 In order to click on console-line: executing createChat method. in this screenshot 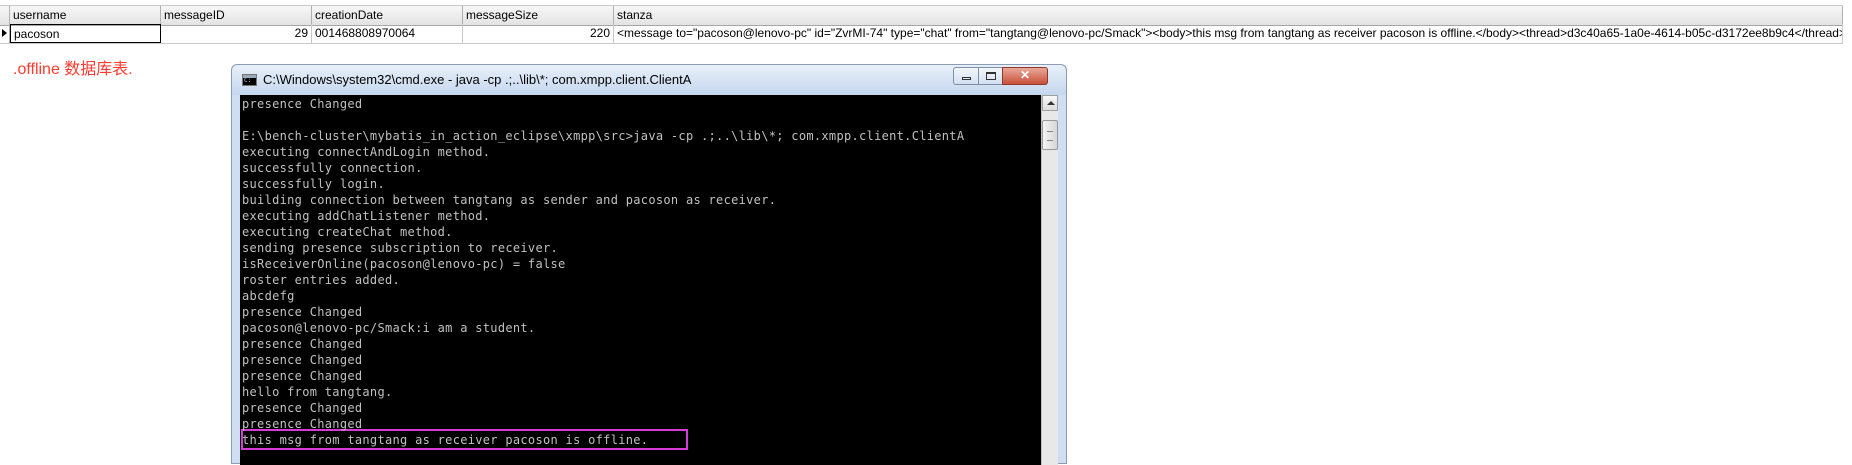, I will do `click(347, 232)`.